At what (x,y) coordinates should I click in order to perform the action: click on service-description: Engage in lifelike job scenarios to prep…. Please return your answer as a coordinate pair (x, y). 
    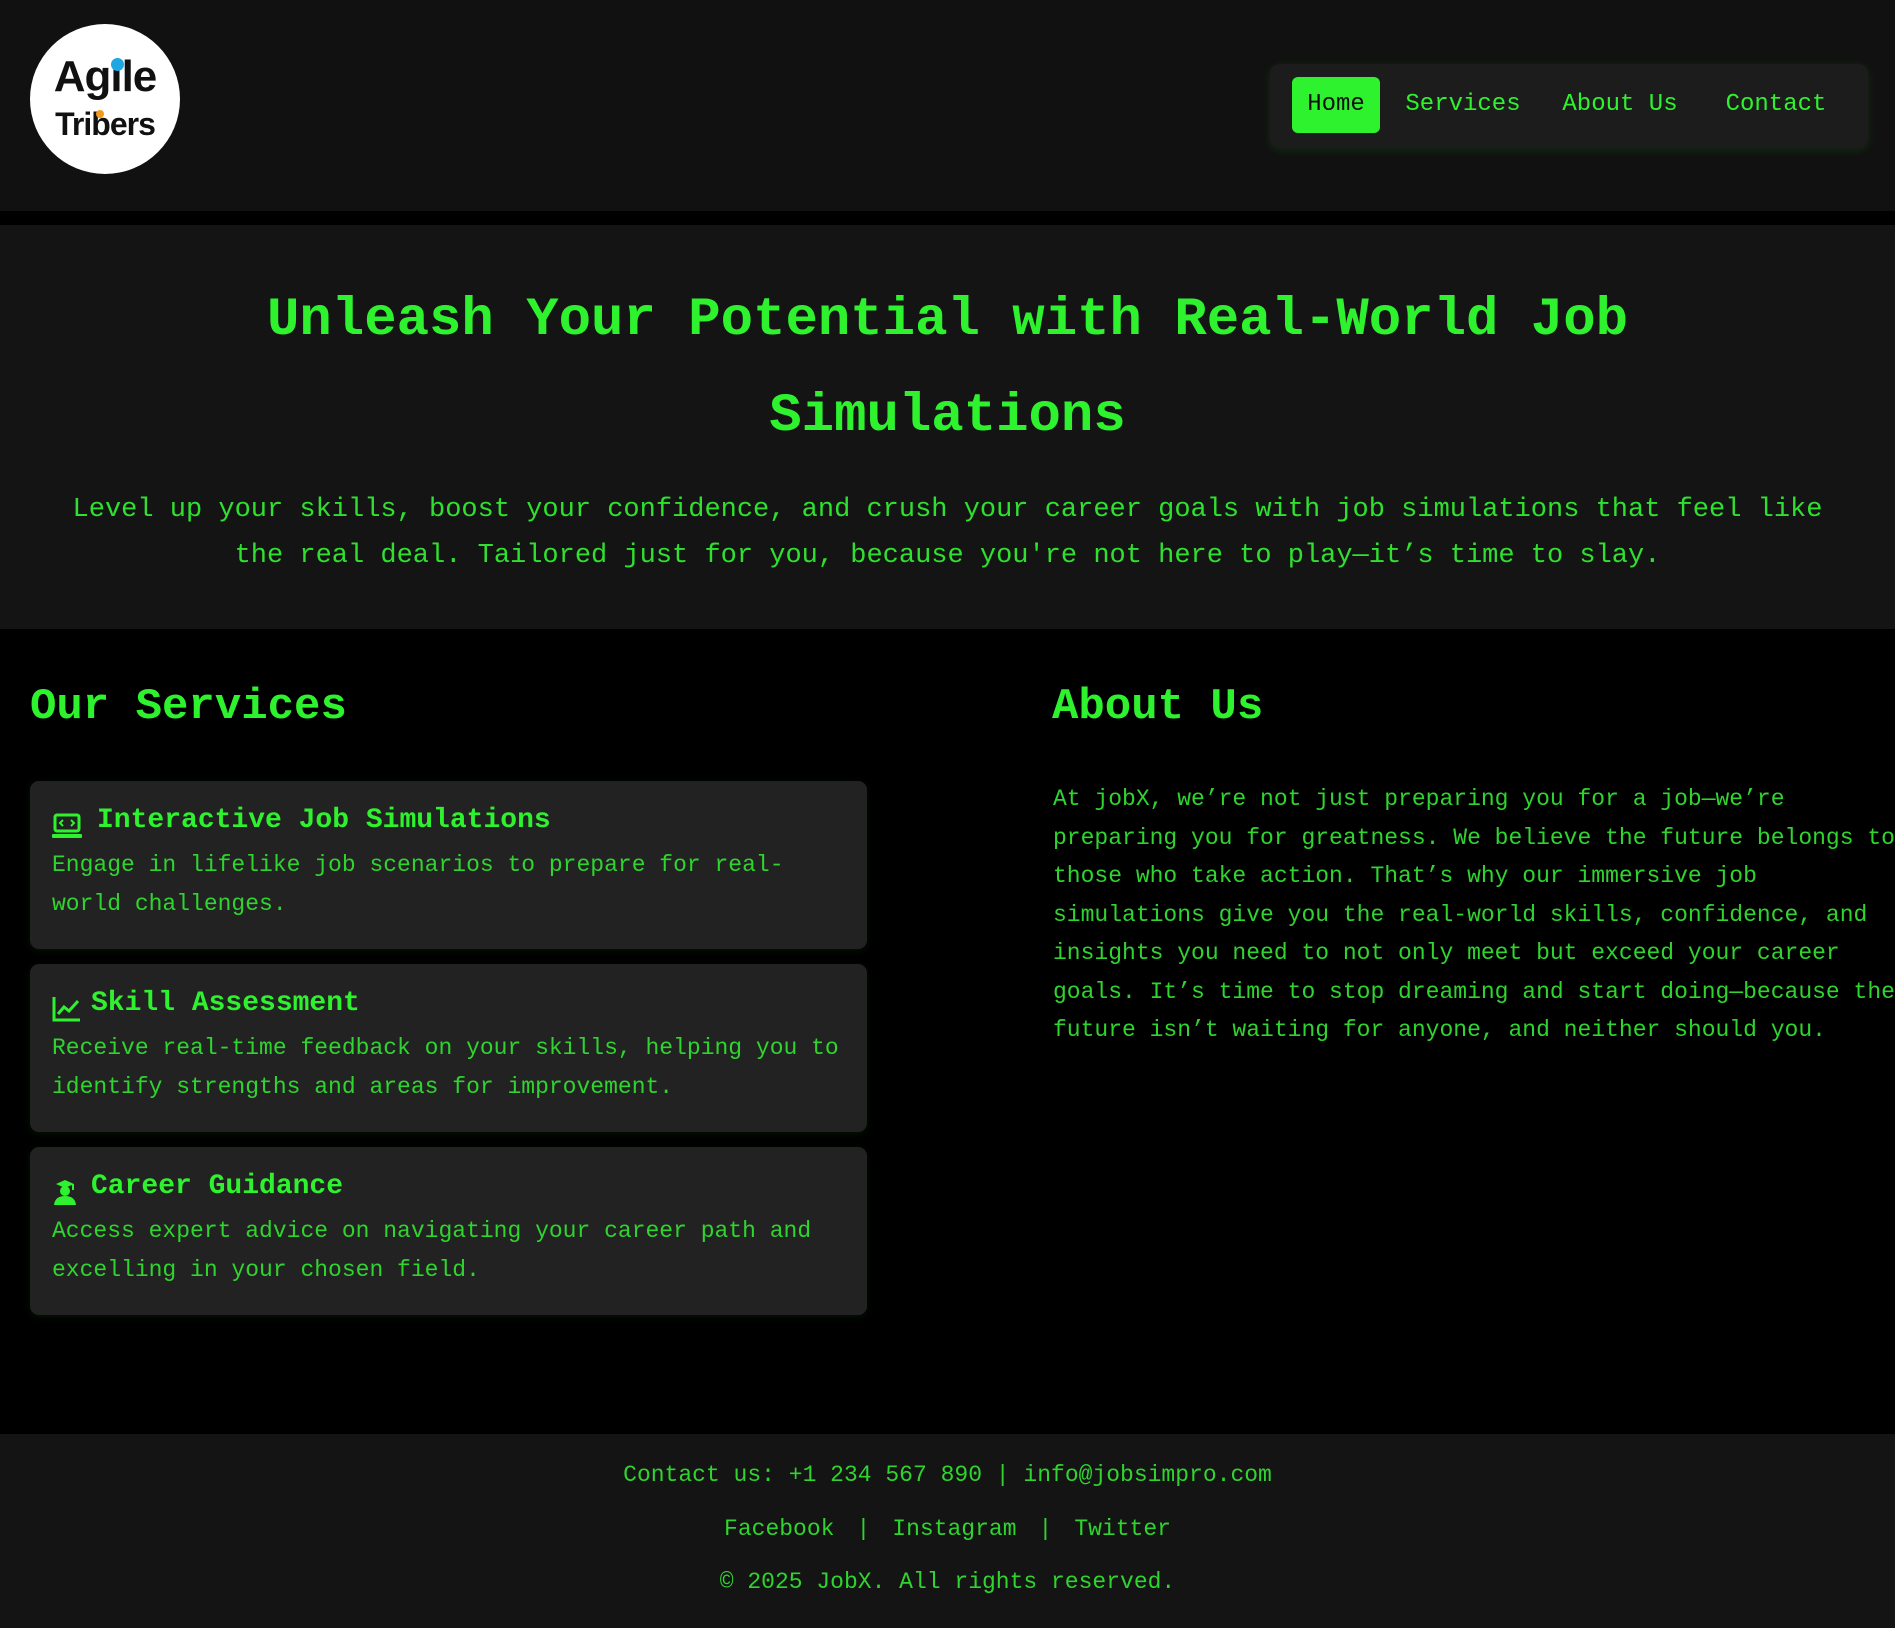
    Looking at the image, I should click on (418, 884).